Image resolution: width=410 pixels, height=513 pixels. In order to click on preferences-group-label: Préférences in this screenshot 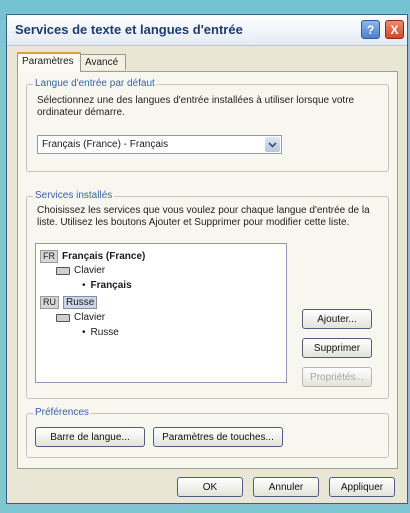, I will do `click(62, 412)`.